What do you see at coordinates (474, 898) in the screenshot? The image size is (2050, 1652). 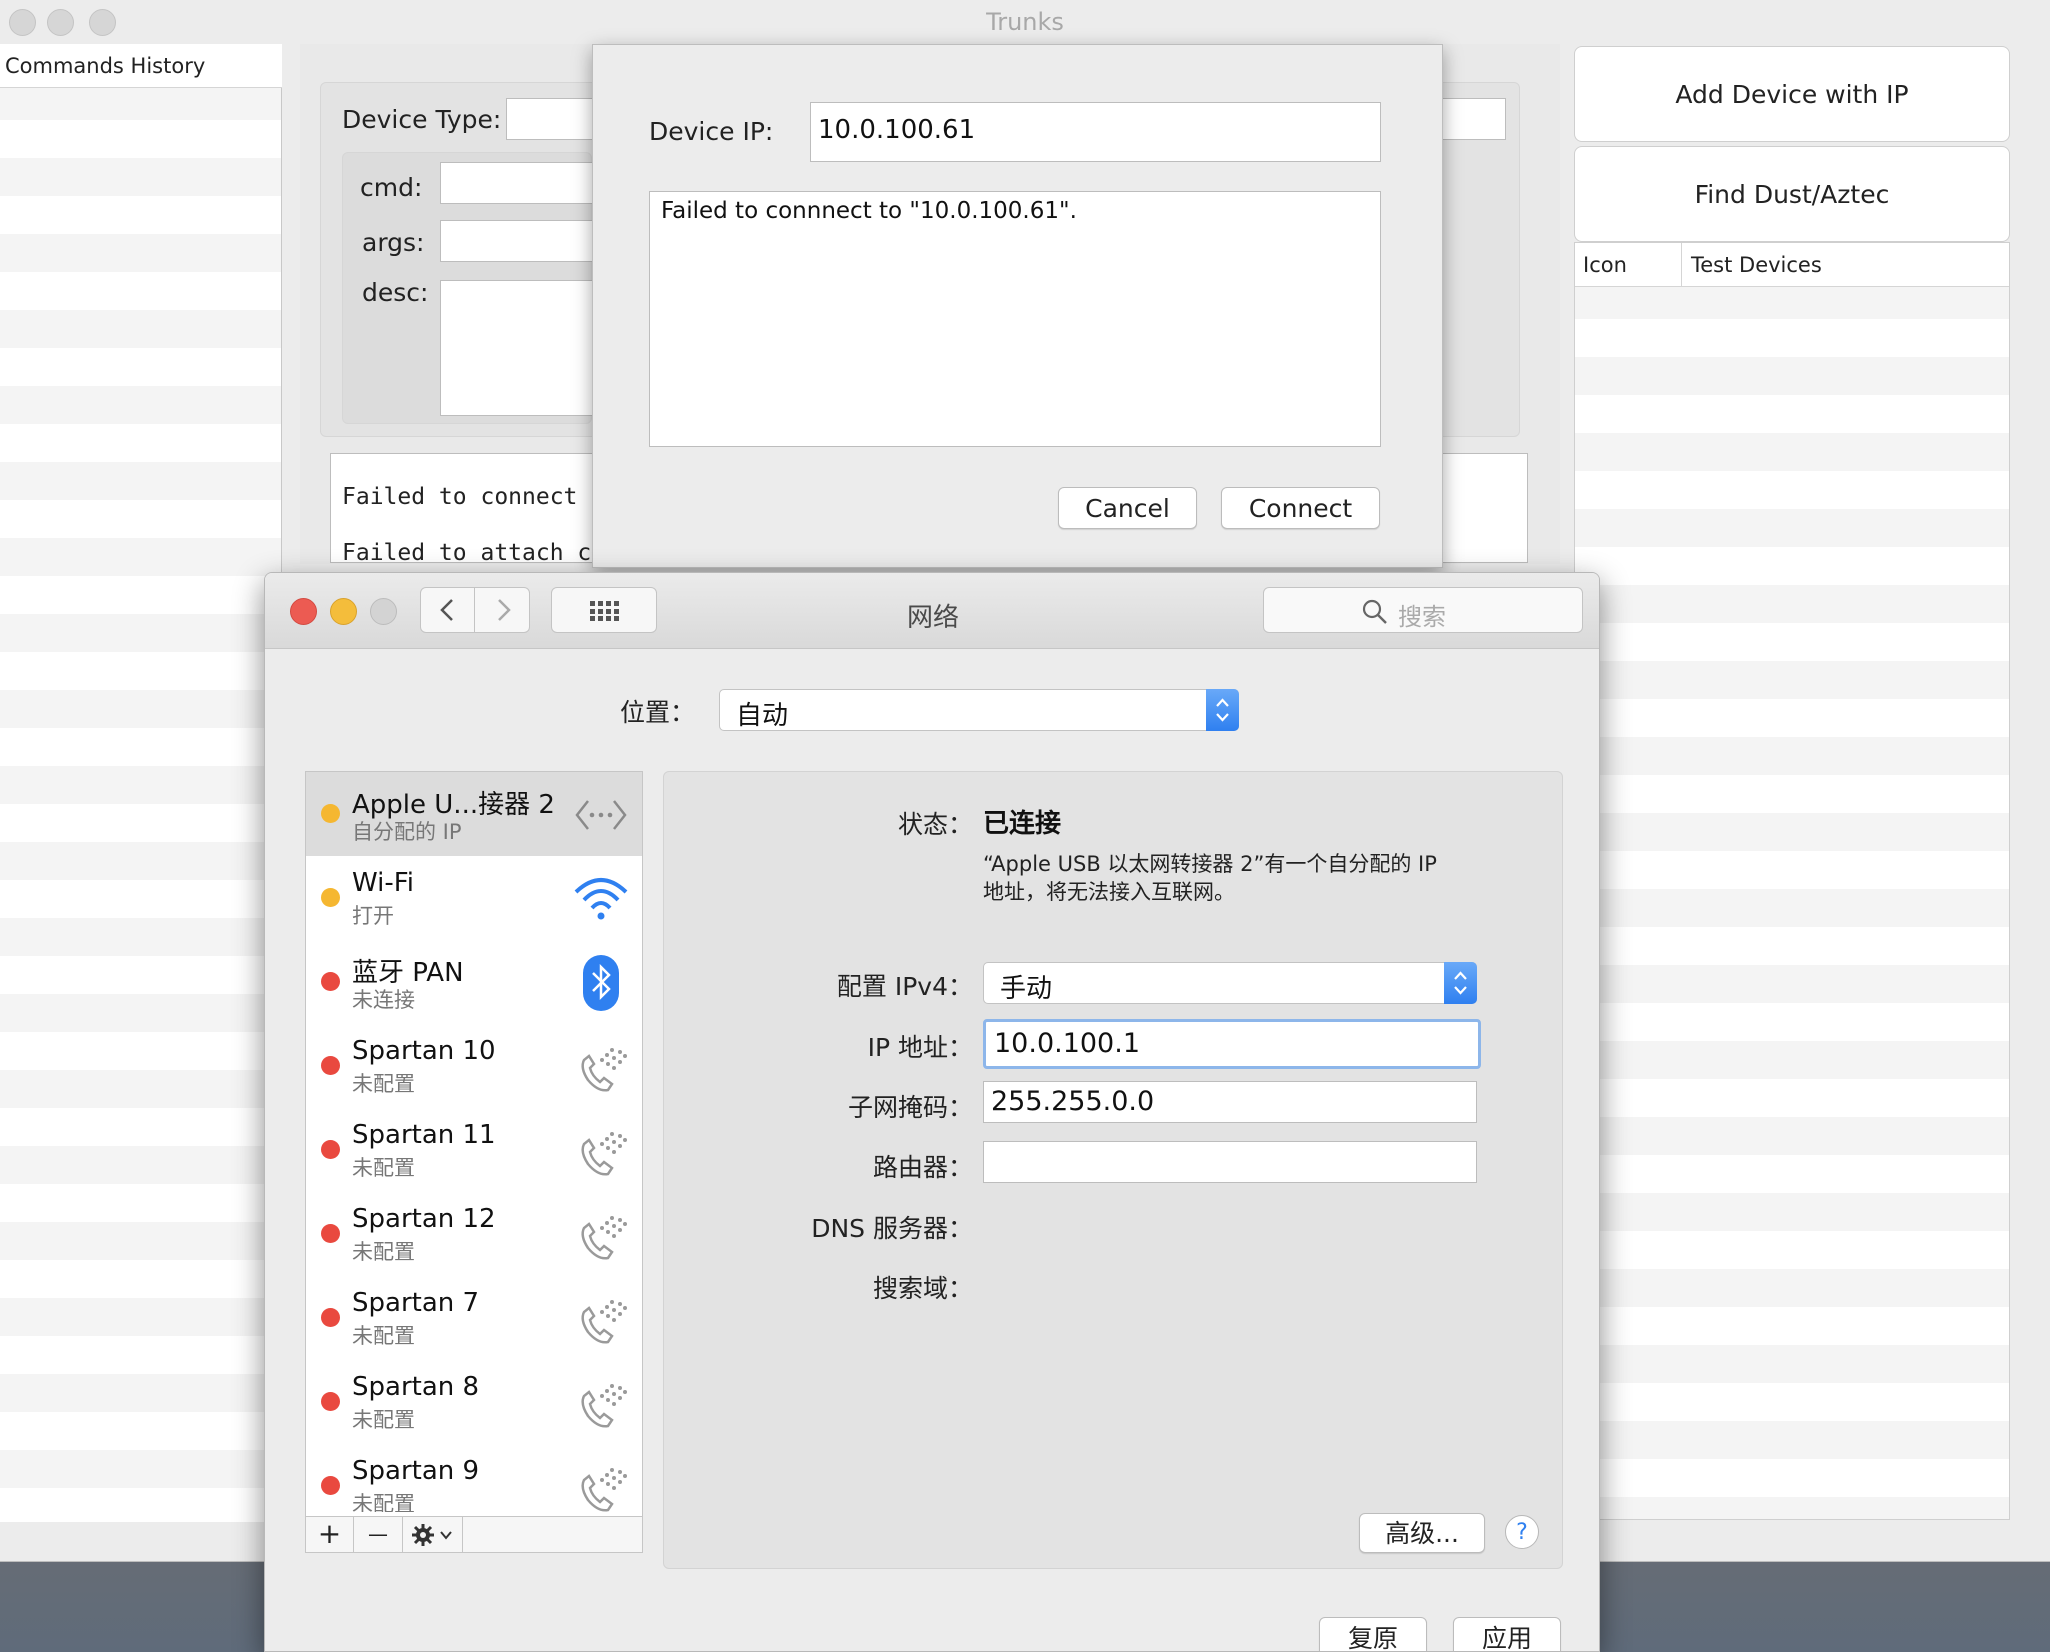 I see `service-item: Wi-Fi 打开` at bounding box center [474, 898].